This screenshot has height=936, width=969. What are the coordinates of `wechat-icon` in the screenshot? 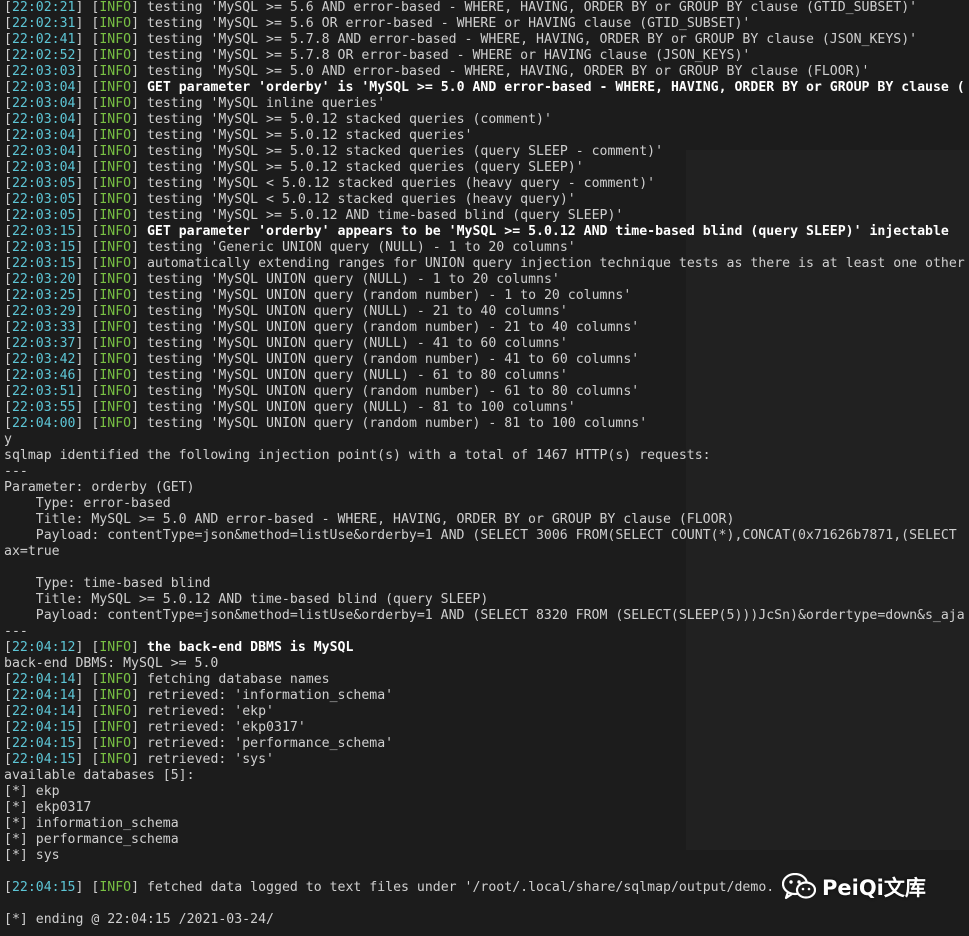 It's located at (799, 886).